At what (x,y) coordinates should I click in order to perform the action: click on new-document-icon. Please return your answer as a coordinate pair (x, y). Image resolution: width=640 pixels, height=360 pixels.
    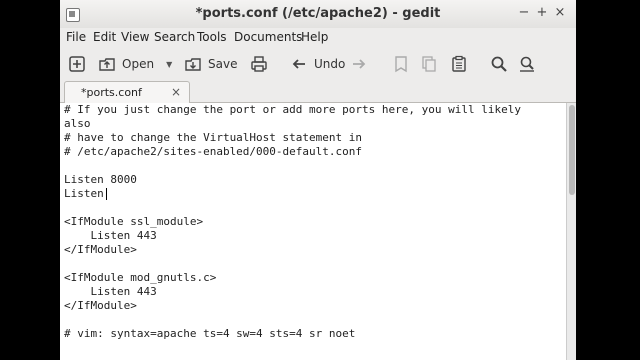
    Looking at the image, I should click on (77, 64).